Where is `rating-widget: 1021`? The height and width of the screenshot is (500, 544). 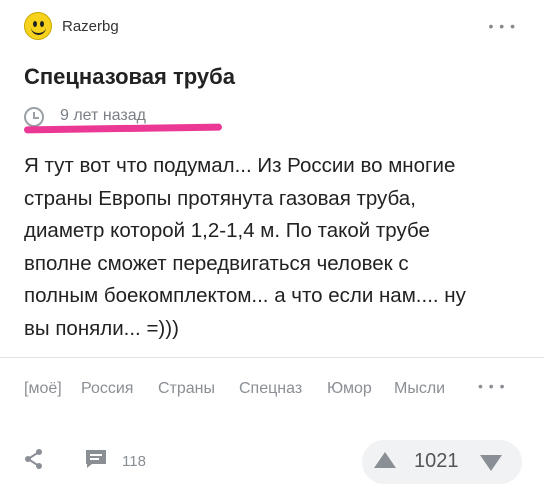 rating-widget: 1021 is located at coordinates (442, 462).